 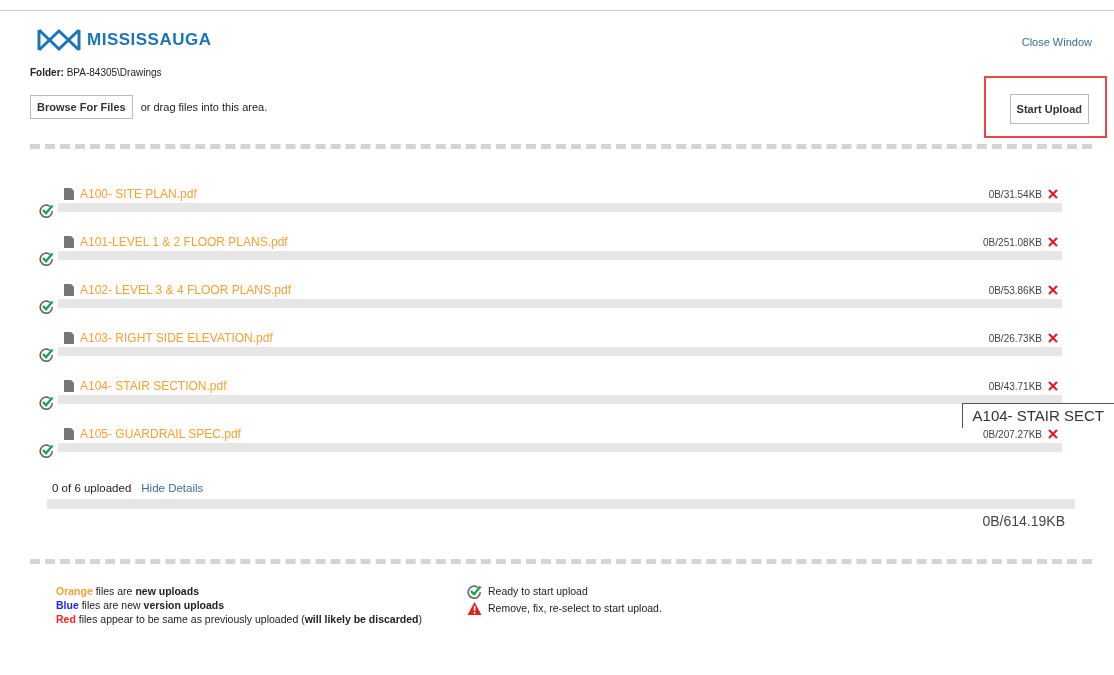 What do you see at coordinates (59, 40) in the screenshot?
I see `logo-icon` at bounding box center [59, 40].